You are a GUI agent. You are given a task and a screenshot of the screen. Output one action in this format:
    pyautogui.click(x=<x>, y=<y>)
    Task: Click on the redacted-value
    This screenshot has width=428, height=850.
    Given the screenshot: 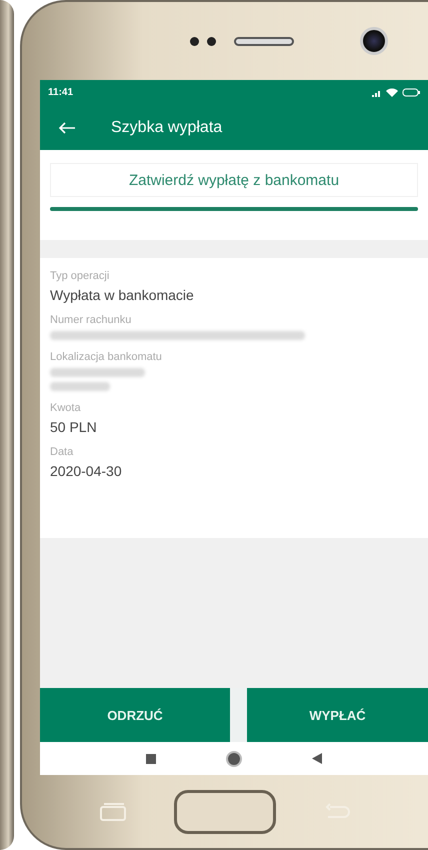 What is the action you would take?
    pyautogui.click(x=80, y=386)
    